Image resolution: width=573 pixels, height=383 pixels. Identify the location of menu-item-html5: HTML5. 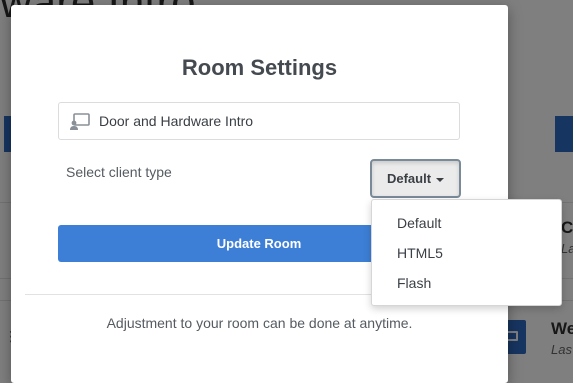
(420, 253).